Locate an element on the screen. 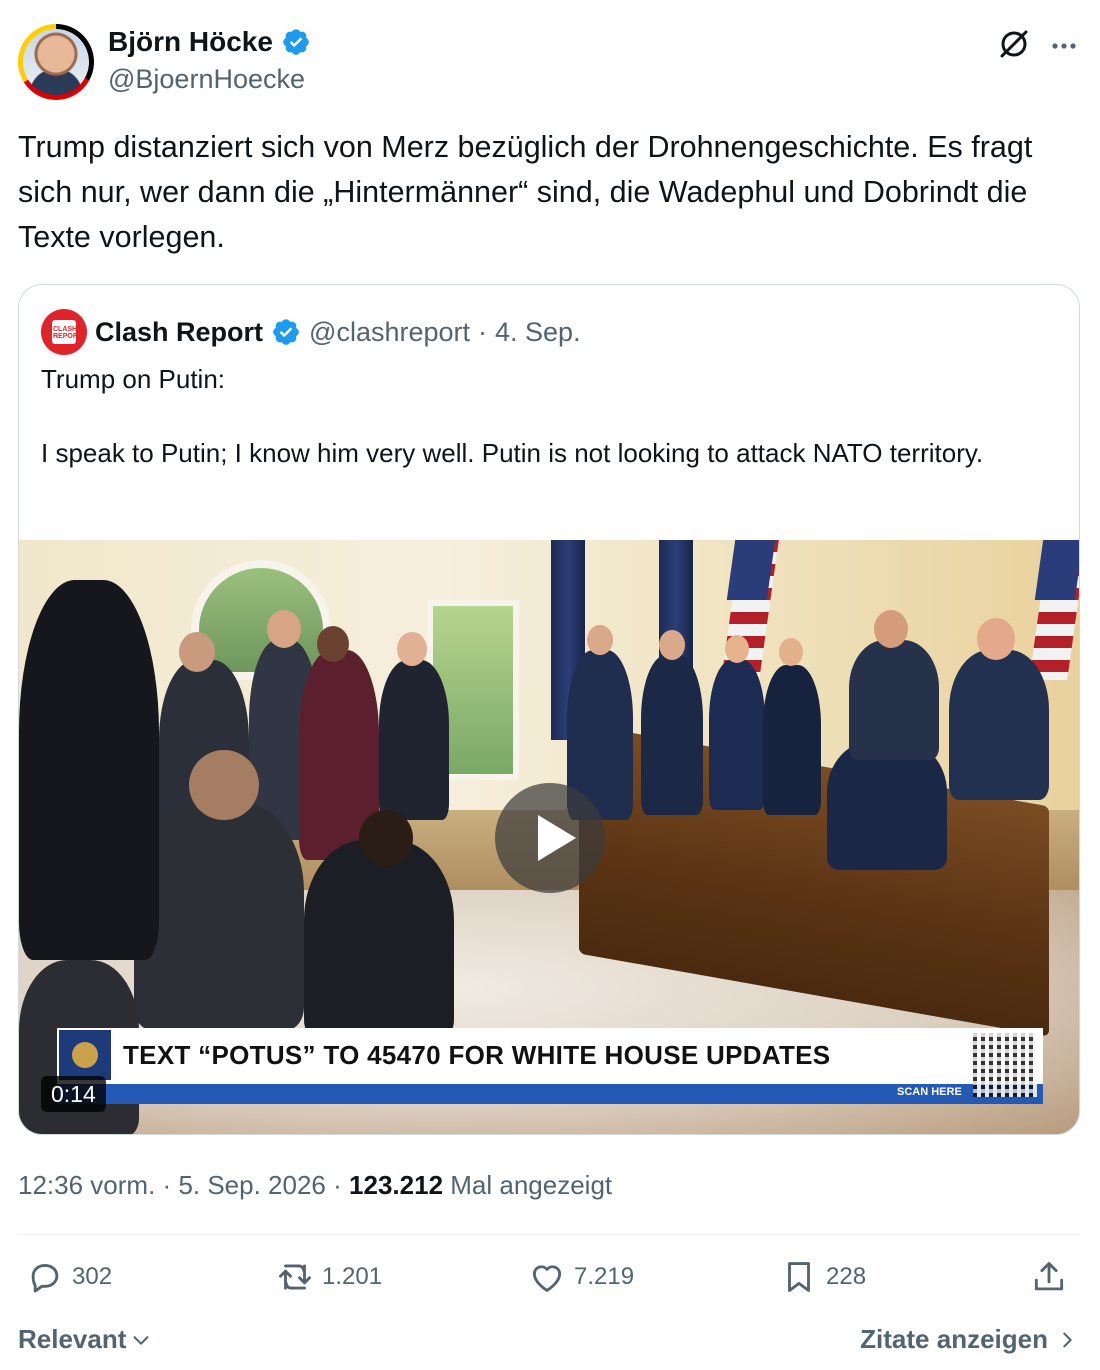 Image resolution: width=1100 pixels, height=1370 pixels. grok-icon is located at coordinates (1014, 44).